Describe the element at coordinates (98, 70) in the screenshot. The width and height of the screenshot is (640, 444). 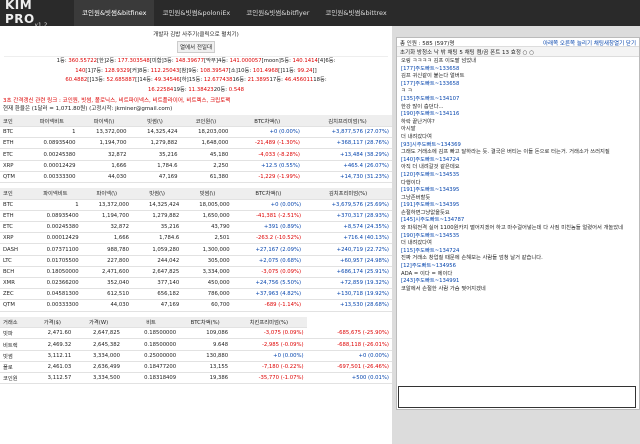
I see `volume-token: 7등:` at that location.